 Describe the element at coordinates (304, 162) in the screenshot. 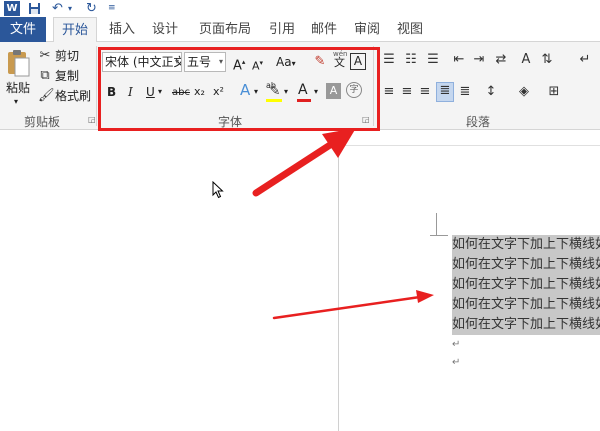

I see `arrow-to-font-group` at that location.